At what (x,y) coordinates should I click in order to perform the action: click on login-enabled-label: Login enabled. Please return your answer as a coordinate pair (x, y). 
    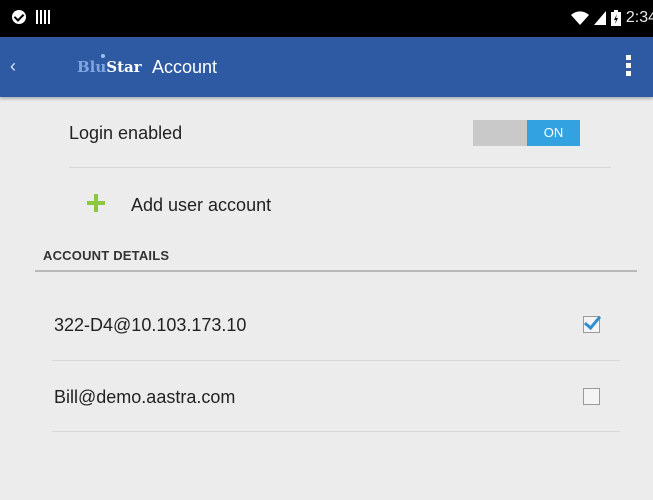
    Looking at the image, I should click on (126, 133).